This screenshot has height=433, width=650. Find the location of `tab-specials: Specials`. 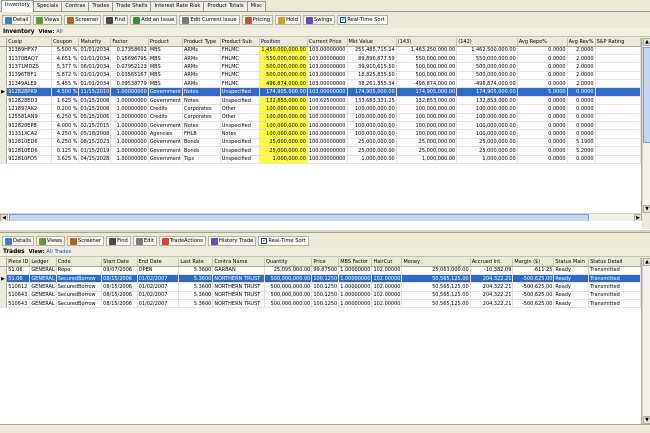

tab-specials: Specials is located at coordinates (47, 6).